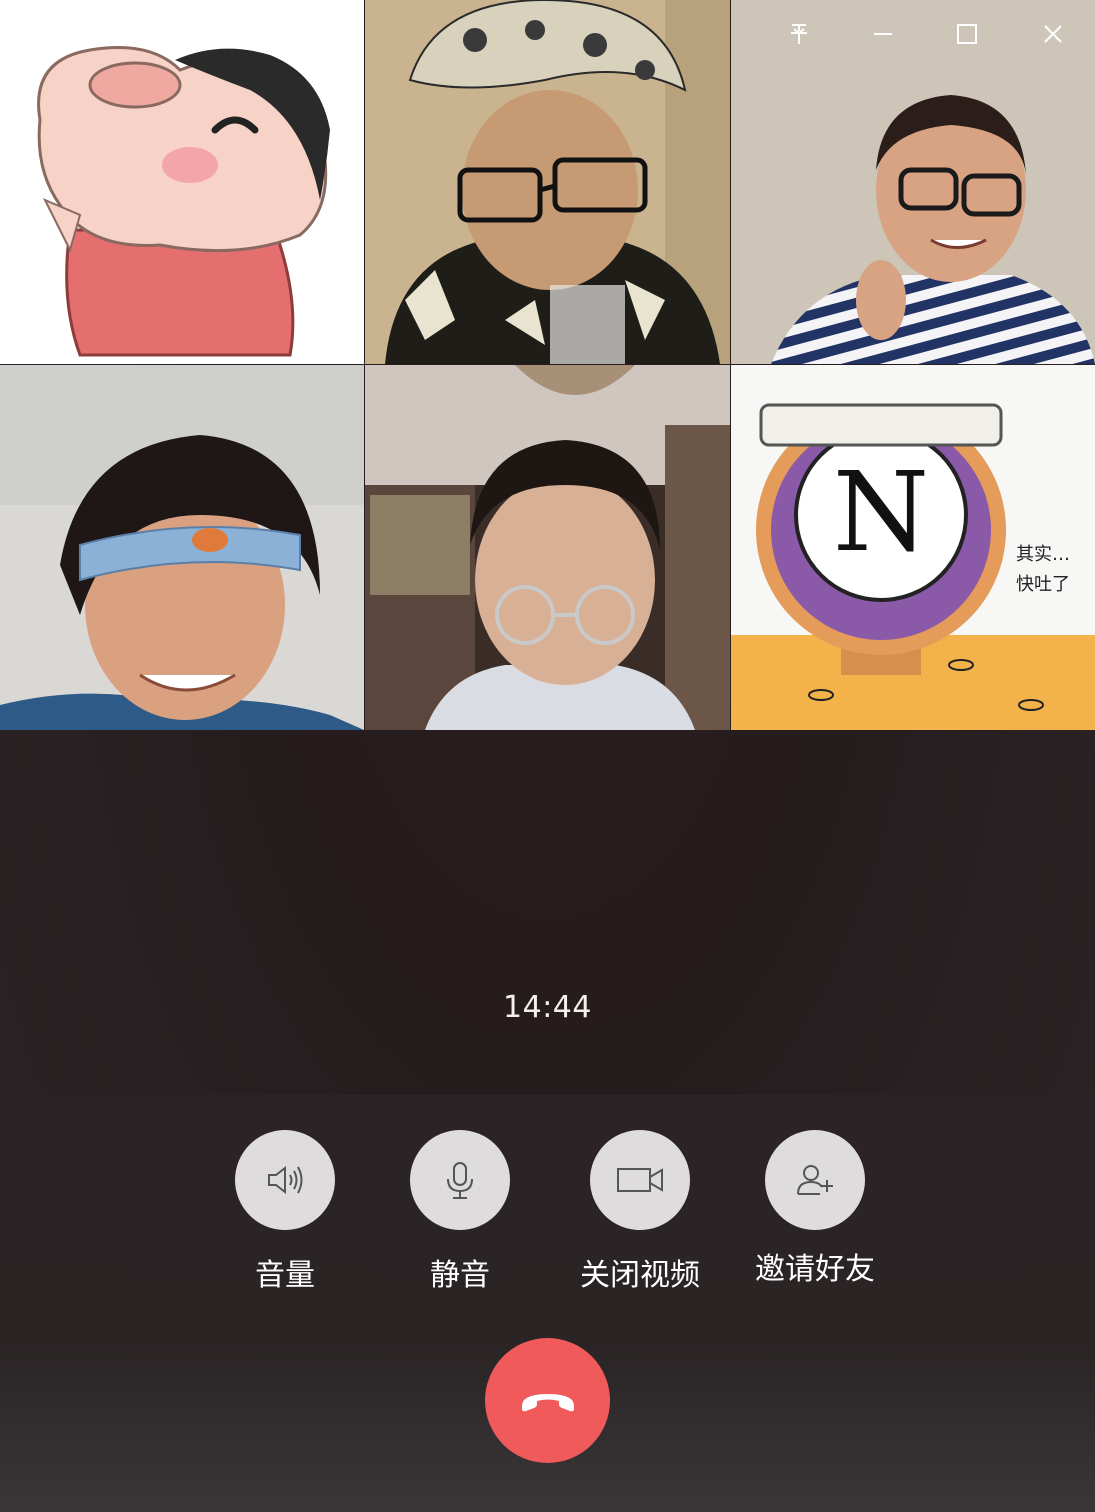 Image resolution: width=1095 pixels, height=1512 pixels. I want to click on video-off-control: 关闭视频, so click(640, 1212).